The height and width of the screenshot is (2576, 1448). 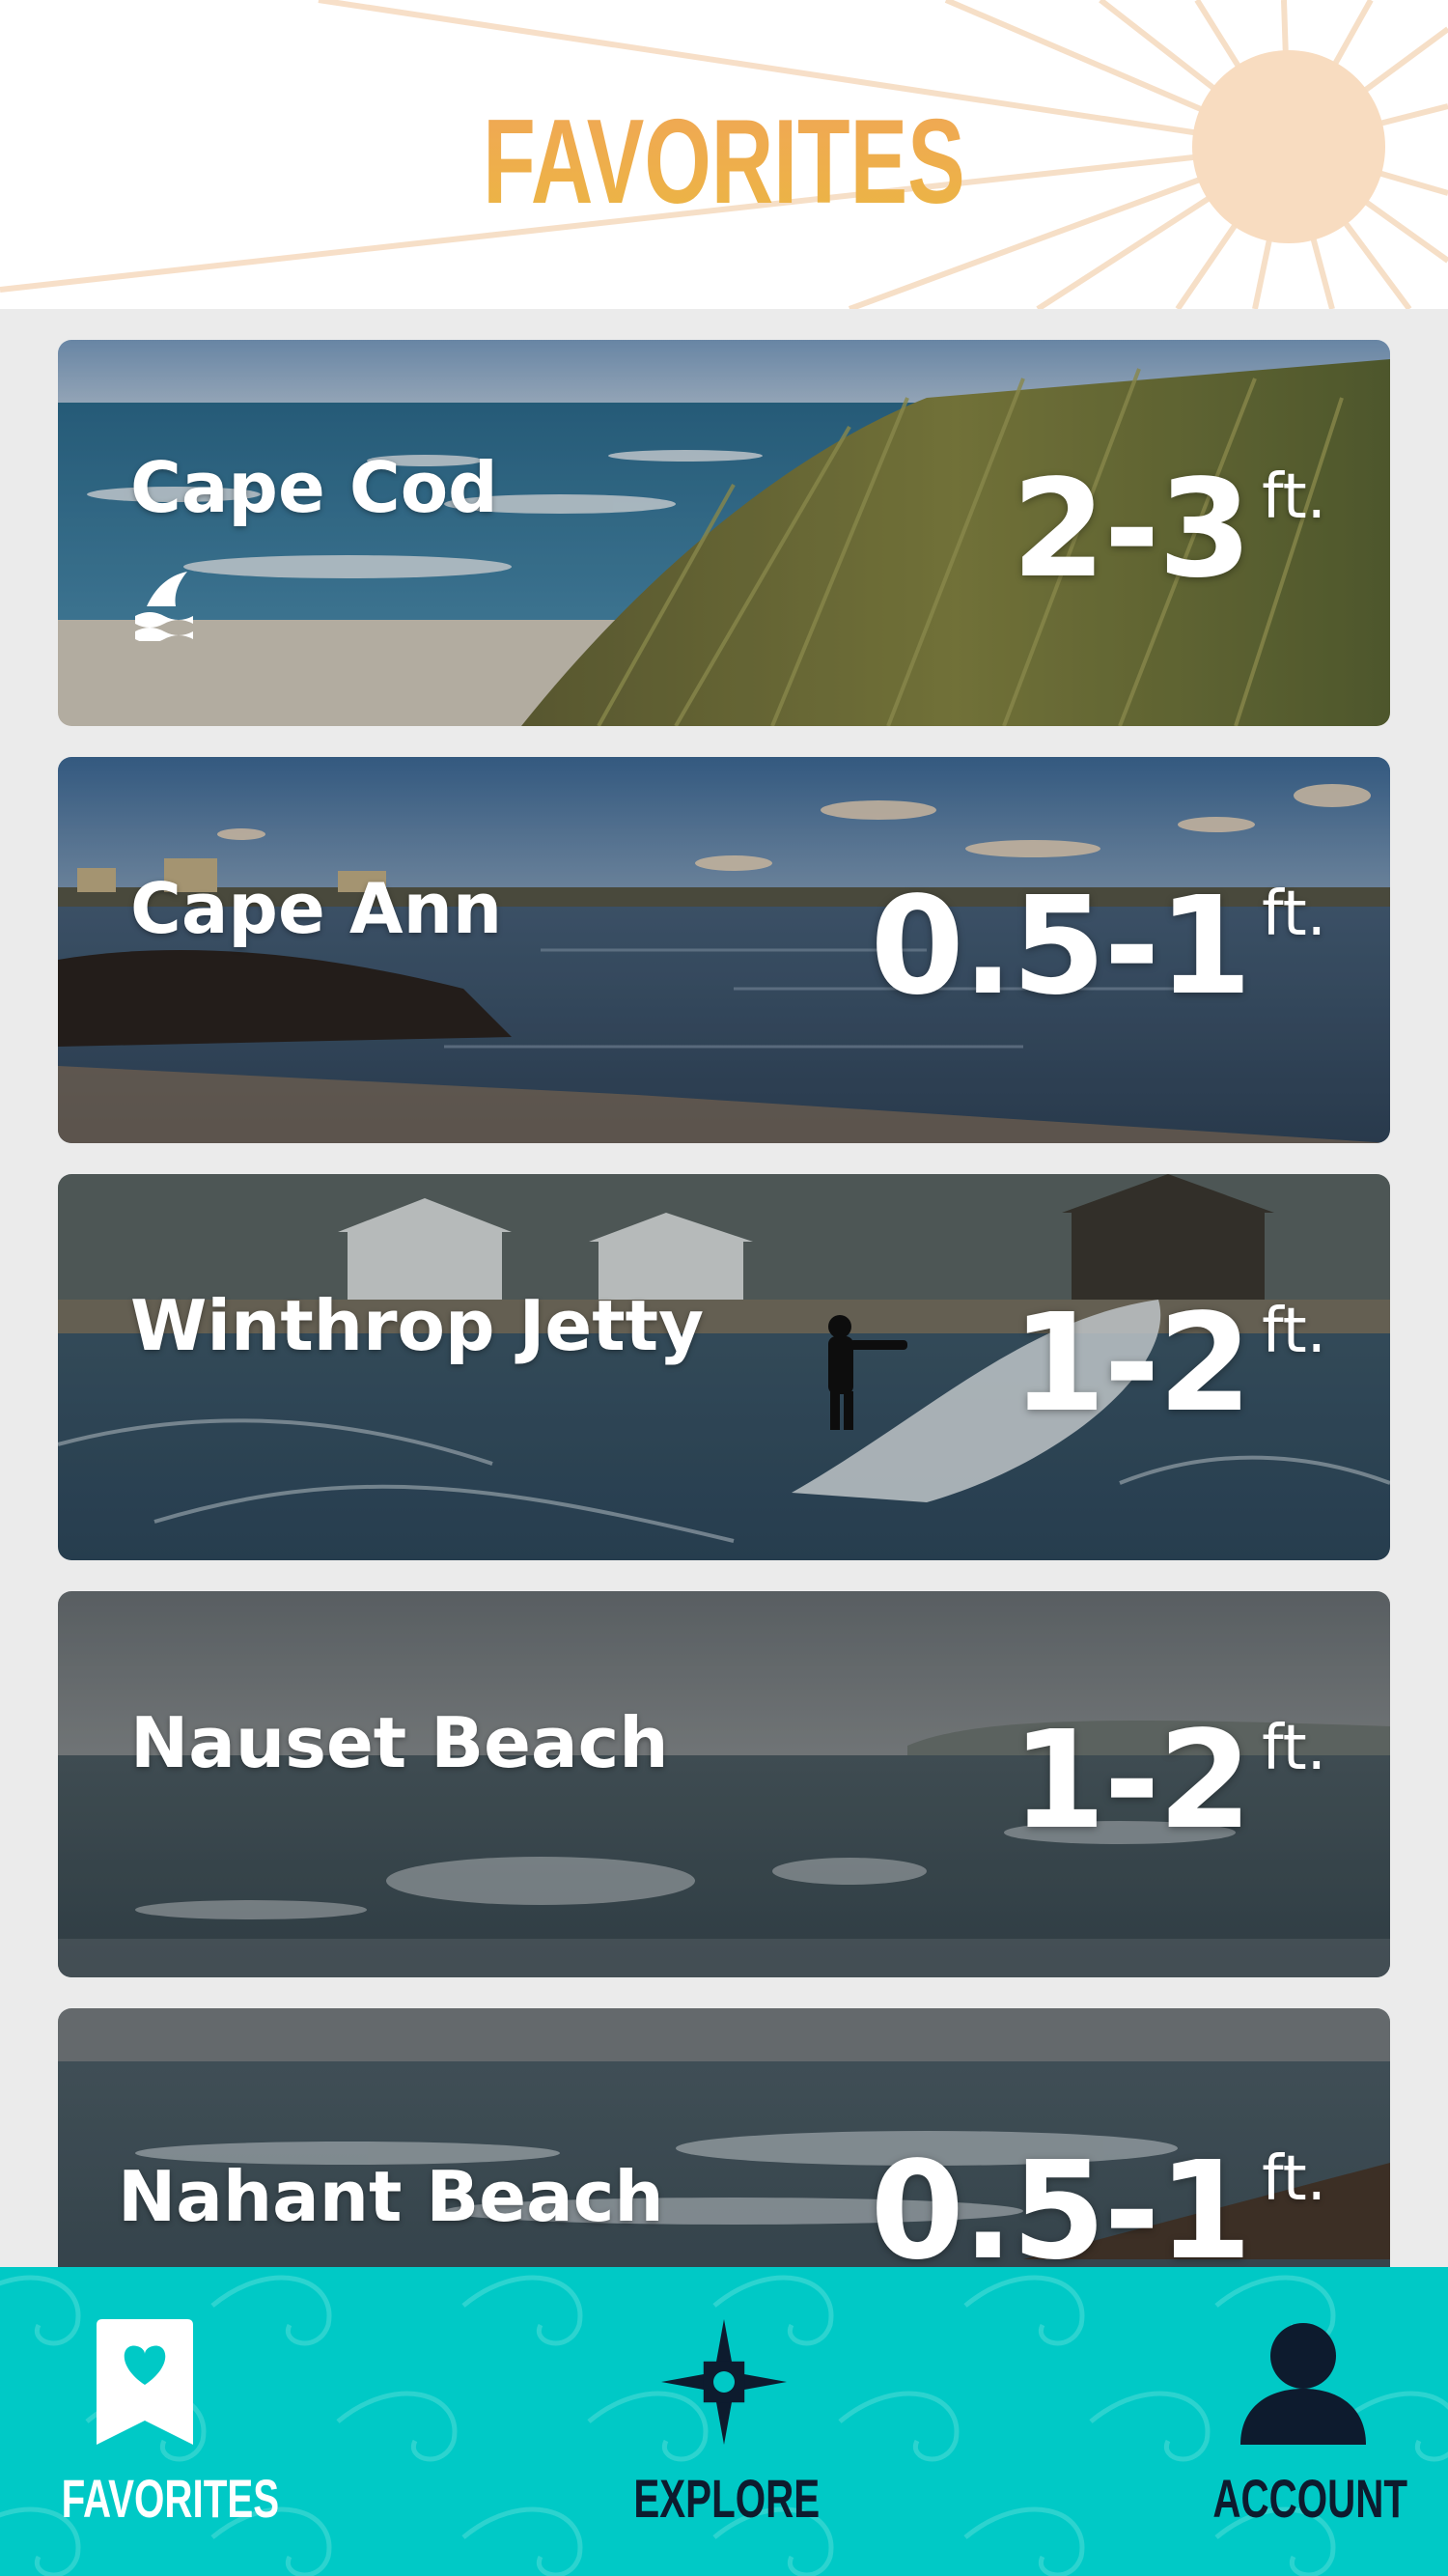 I want to click on spot-name: Nahant Beach, so click(x=391, y=2197).